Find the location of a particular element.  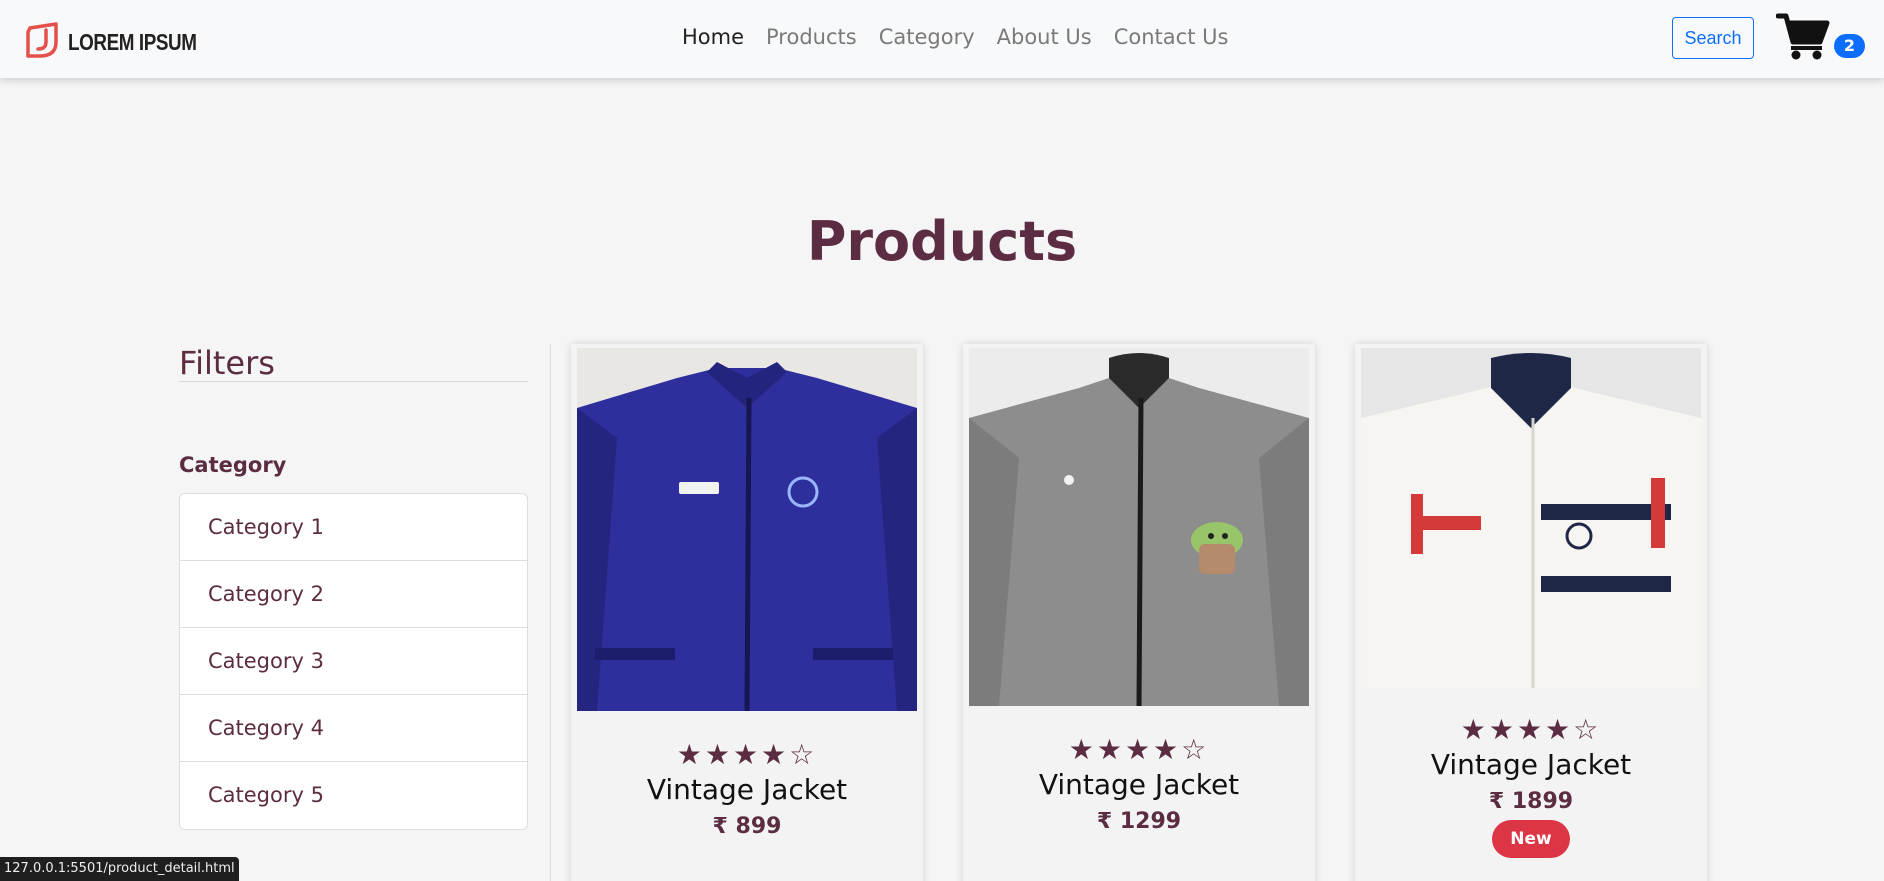

cart-count-badge: 2 is located at coordinates (1849, 46).